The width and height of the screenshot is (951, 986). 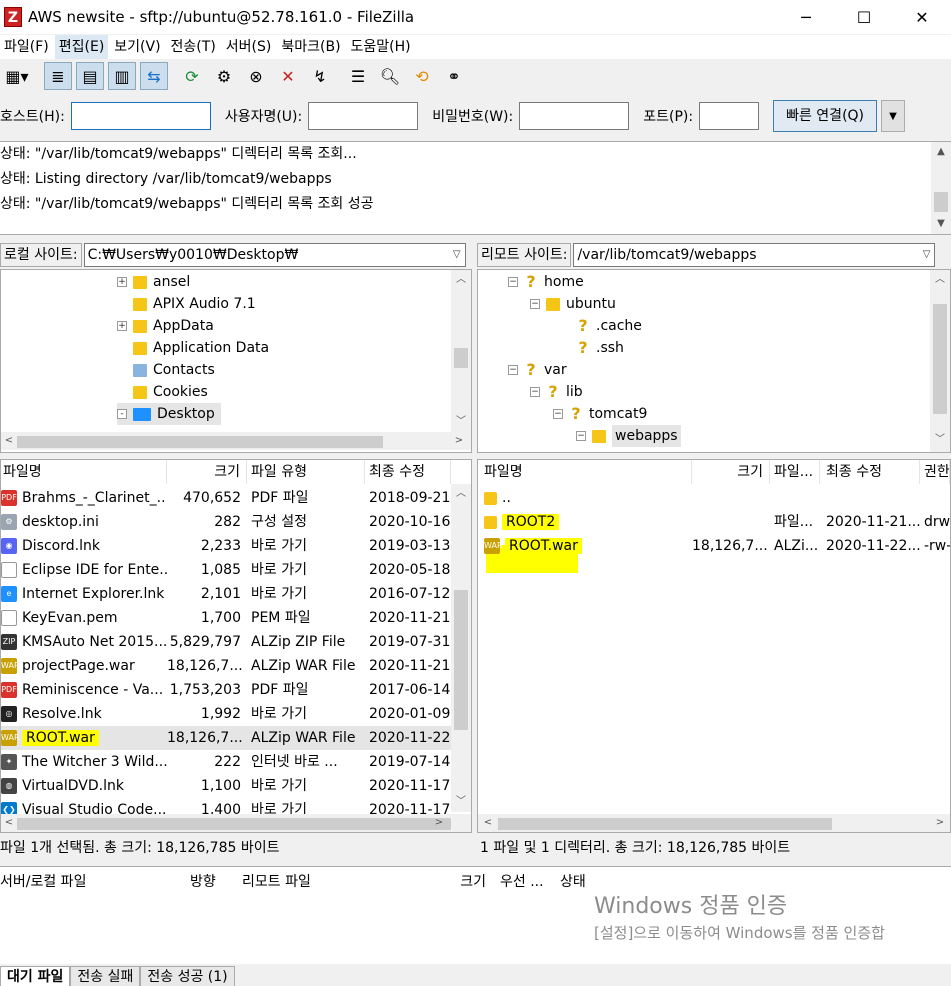 I want to click on queue-col-local: 서버/로컬 파일, so click(x=88, y=882).